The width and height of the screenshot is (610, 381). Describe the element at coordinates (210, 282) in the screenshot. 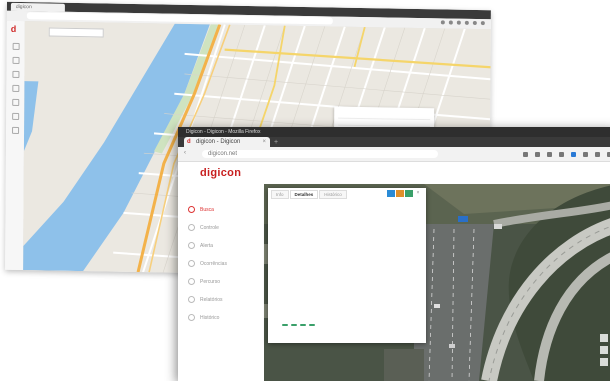

I see `sidebar-item-label: Percurso` at that location.